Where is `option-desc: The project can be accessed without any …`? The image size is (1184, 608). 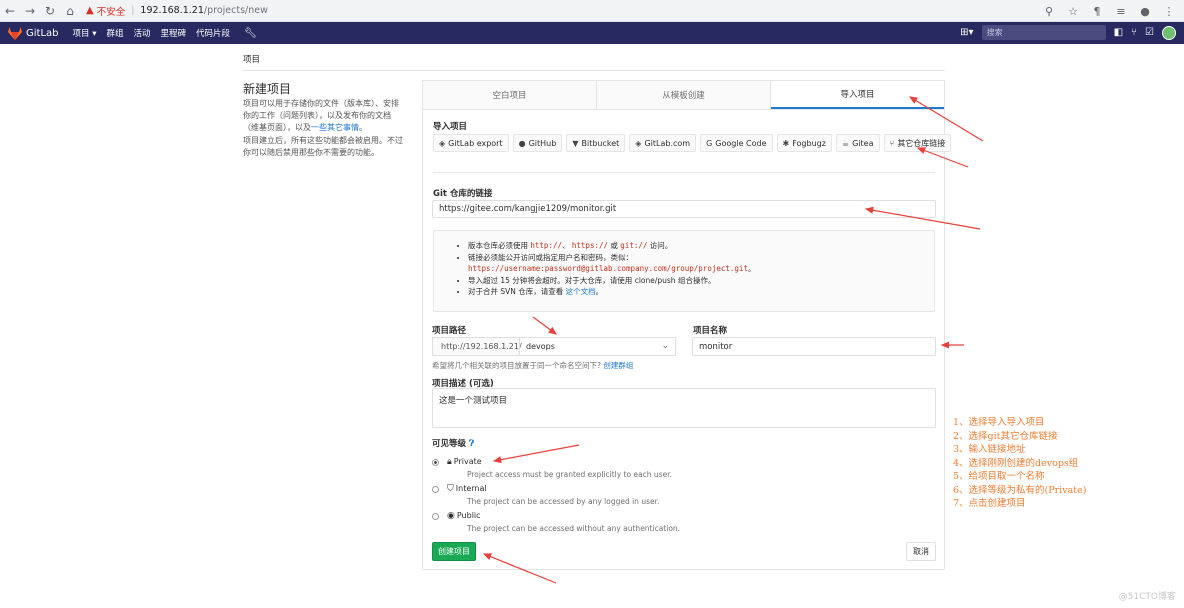 option-desc: The project can be accessed without any … is located at coordinates (574, 528).